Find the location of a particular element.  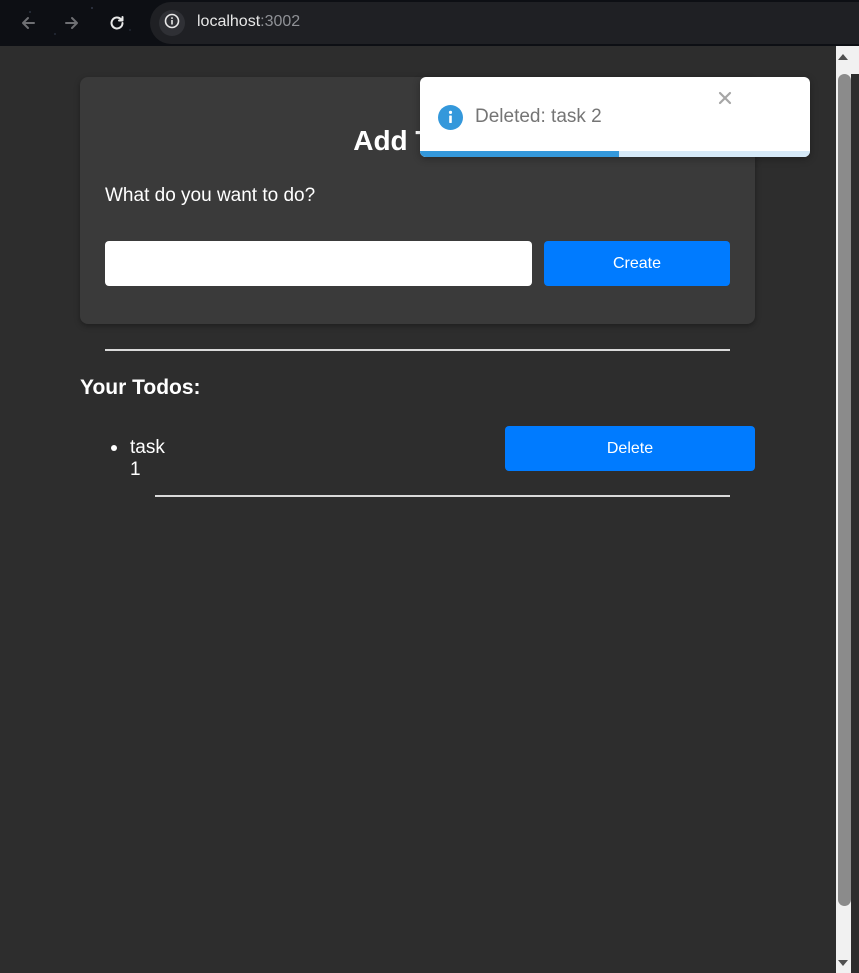

page-edge is located at coordinates (855, 523).